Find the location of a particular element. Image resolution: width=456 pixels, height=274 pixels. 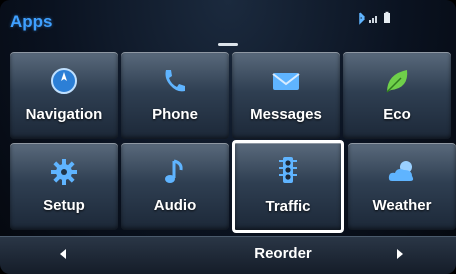

compass-icon is located at coordinates (64, 81).